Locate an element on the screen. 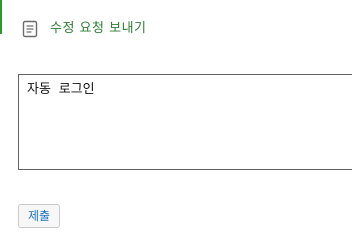 The height and width of the screenshot is (240, 352). header: 수정 요청 보내기 is located at coordinates (84, 29).